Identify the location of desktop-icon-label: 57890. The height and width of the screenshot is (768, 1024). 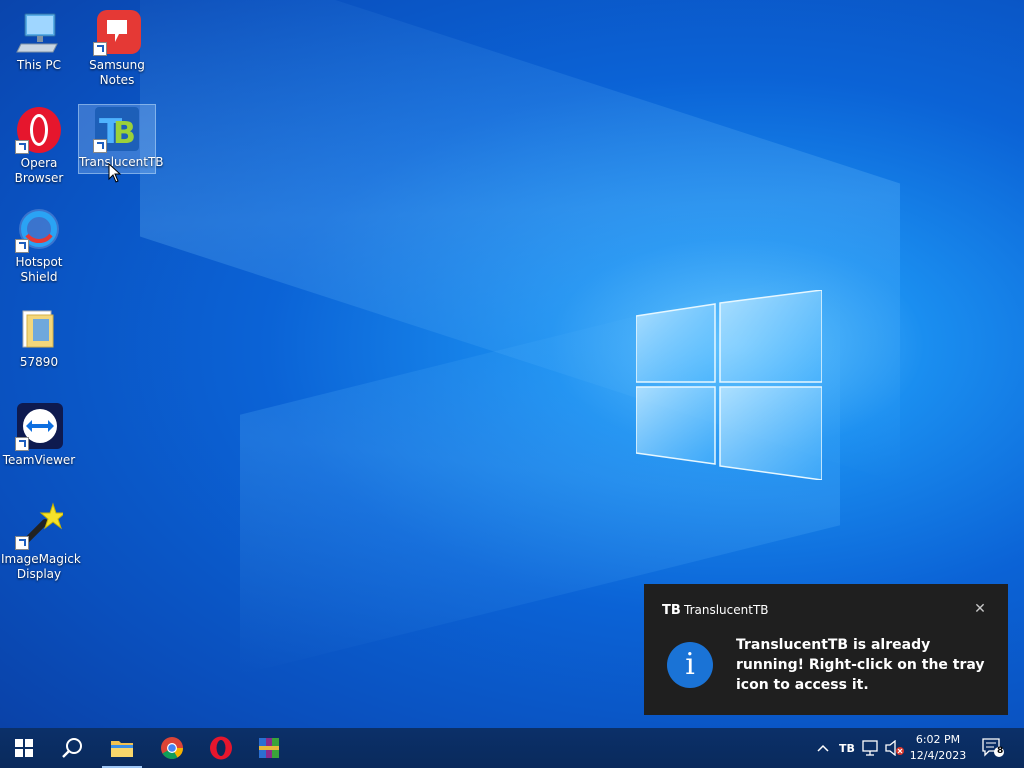
(39, 362).